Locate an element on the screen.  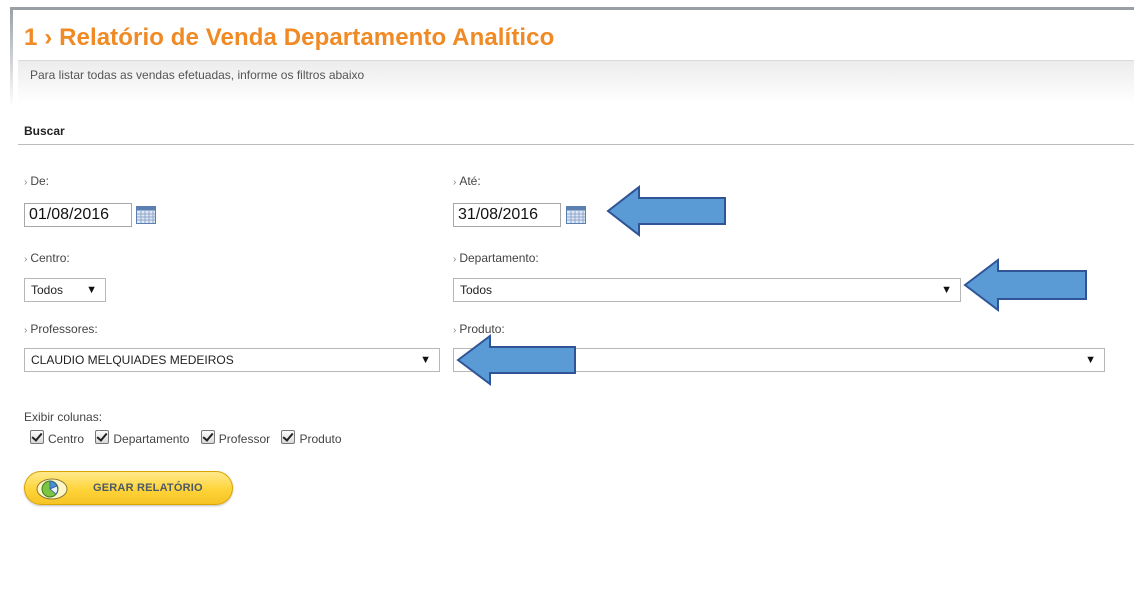
columns-checkbox-group: Centro Departamento Professor Produto is located at coordinates (190, 438).